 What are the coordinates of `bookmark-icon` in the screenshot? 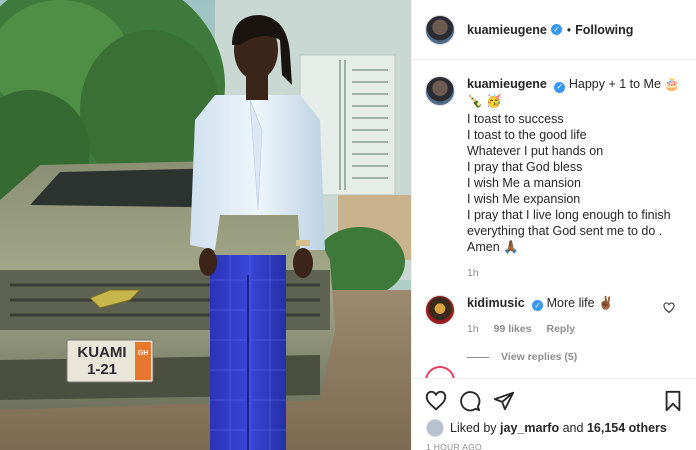 It's located at (673, 400).